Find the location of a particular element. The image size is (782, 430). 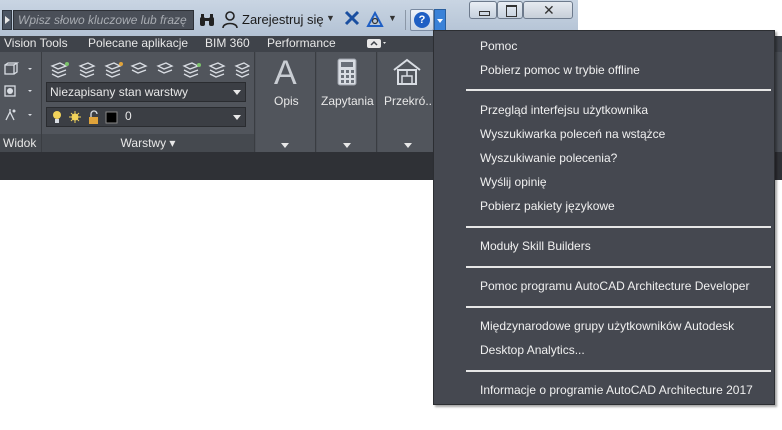

section-house-icon is located at coordinates (407, 71).